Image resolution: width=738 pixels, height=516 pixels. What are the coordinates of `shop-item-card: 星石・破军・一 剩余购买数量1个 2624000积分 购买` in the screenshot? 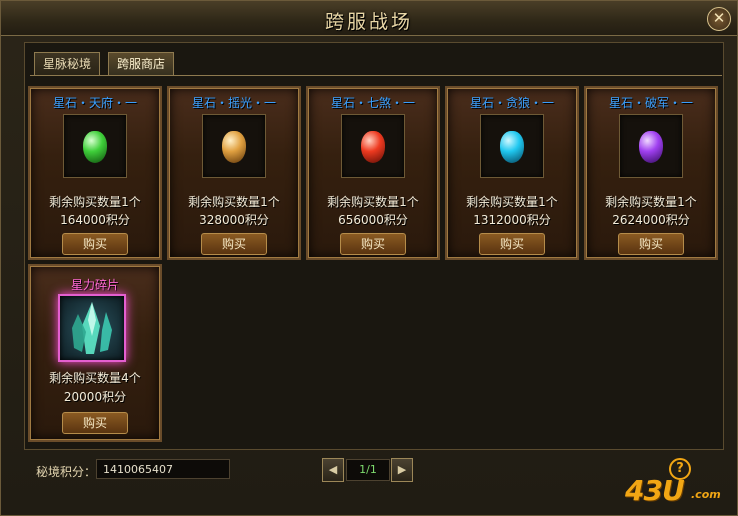 It's located at (651, 173).